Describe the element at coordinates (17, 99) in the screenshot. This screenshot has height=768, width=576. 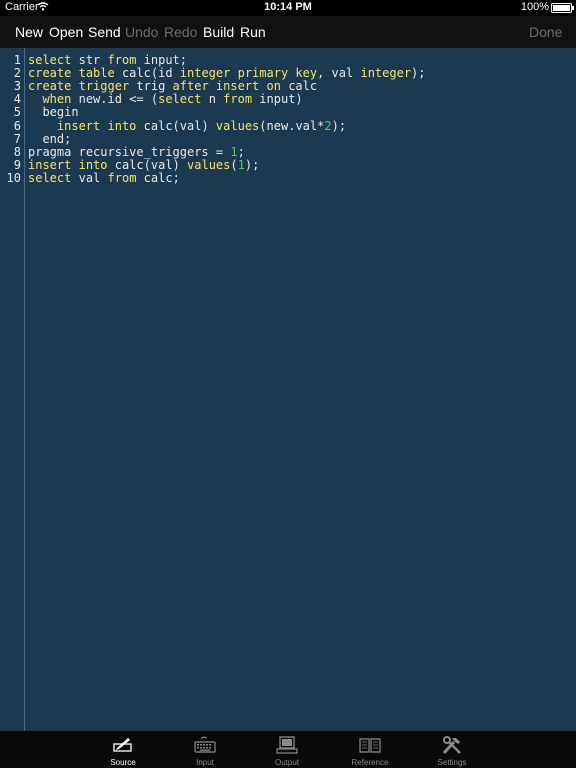
I see `line-number: 4` at that location.